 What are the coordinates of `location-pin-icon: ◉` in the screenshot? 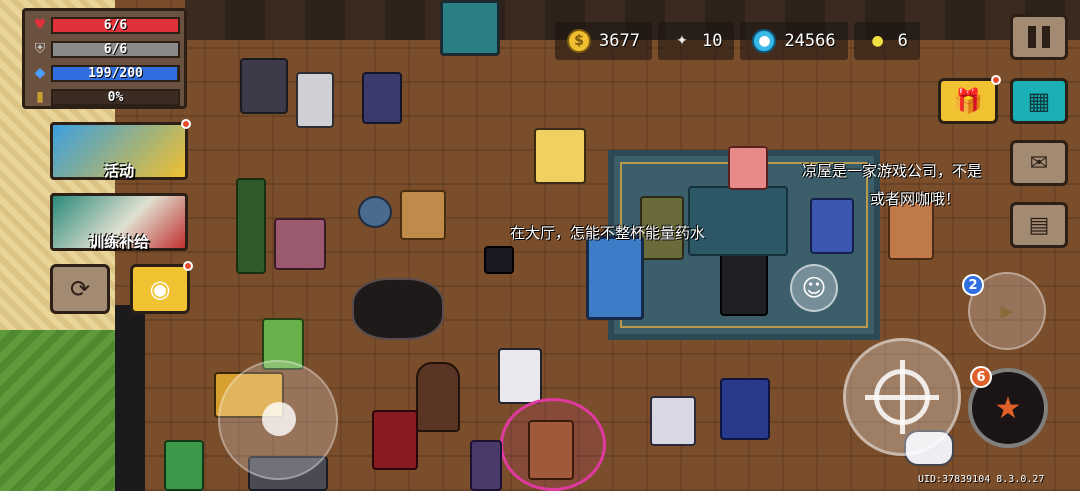 It's located at (160, 289).